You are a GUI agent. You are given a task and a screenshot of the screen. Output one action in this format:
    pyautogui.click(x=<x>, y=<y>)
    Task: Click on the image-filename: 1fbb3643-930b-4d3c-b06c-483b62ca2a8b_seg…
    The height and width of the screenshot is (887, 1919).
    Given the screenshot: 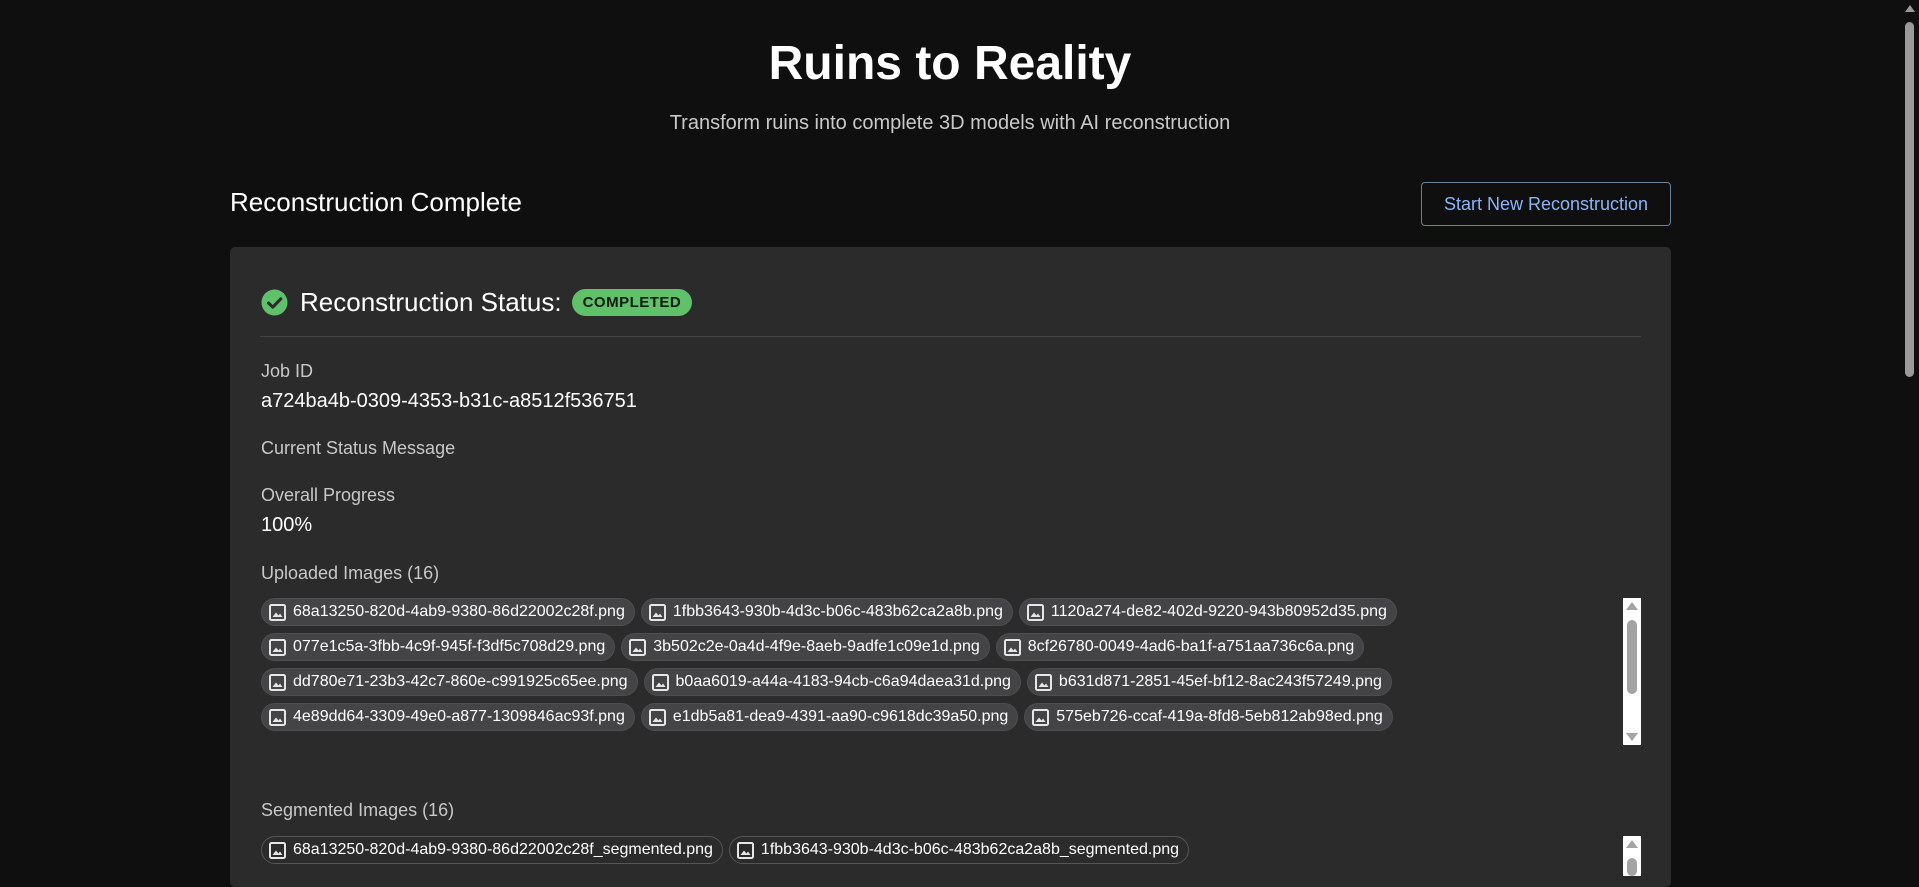 What is the action you would take?
    pyautogui.click(x=970, y=849)
    